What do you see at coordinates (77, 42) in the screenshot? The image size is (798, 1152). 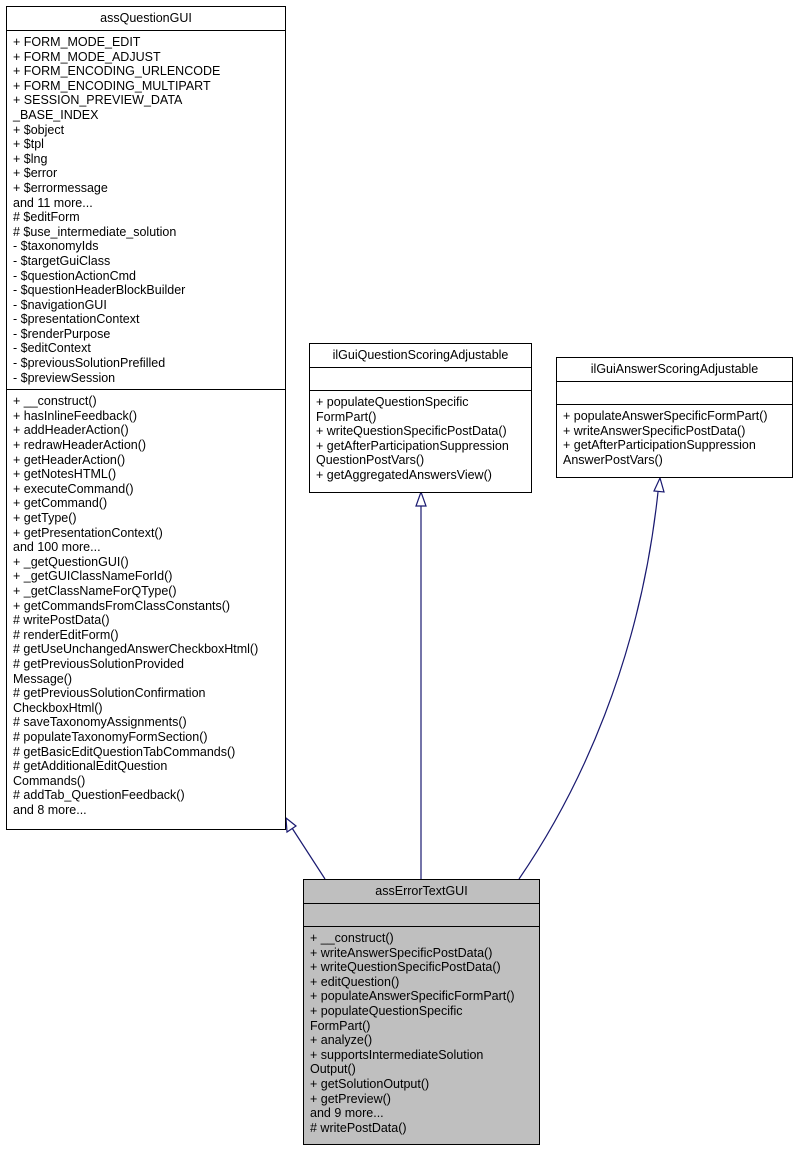 I see `member-line: + FORM_MODE_EDIT` at bounding box center [77, 42].